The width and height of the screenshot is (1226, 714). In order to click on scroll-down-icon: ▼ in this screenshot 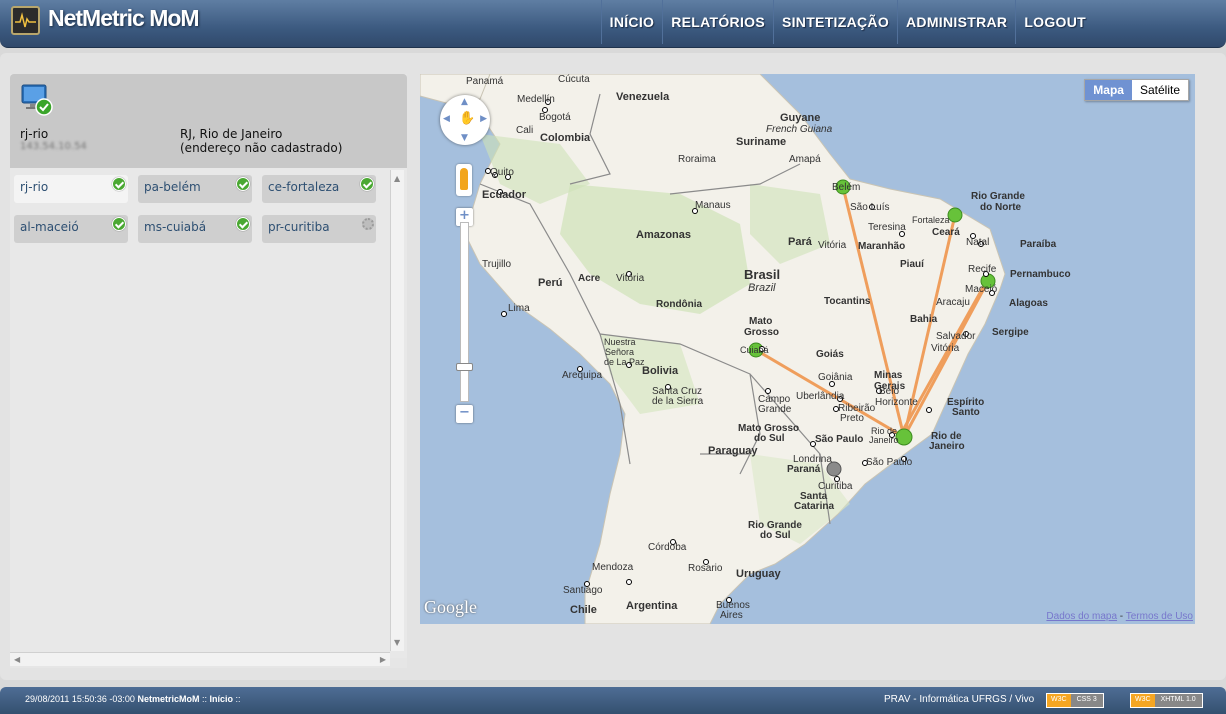, I will do `click(397, 642)`.